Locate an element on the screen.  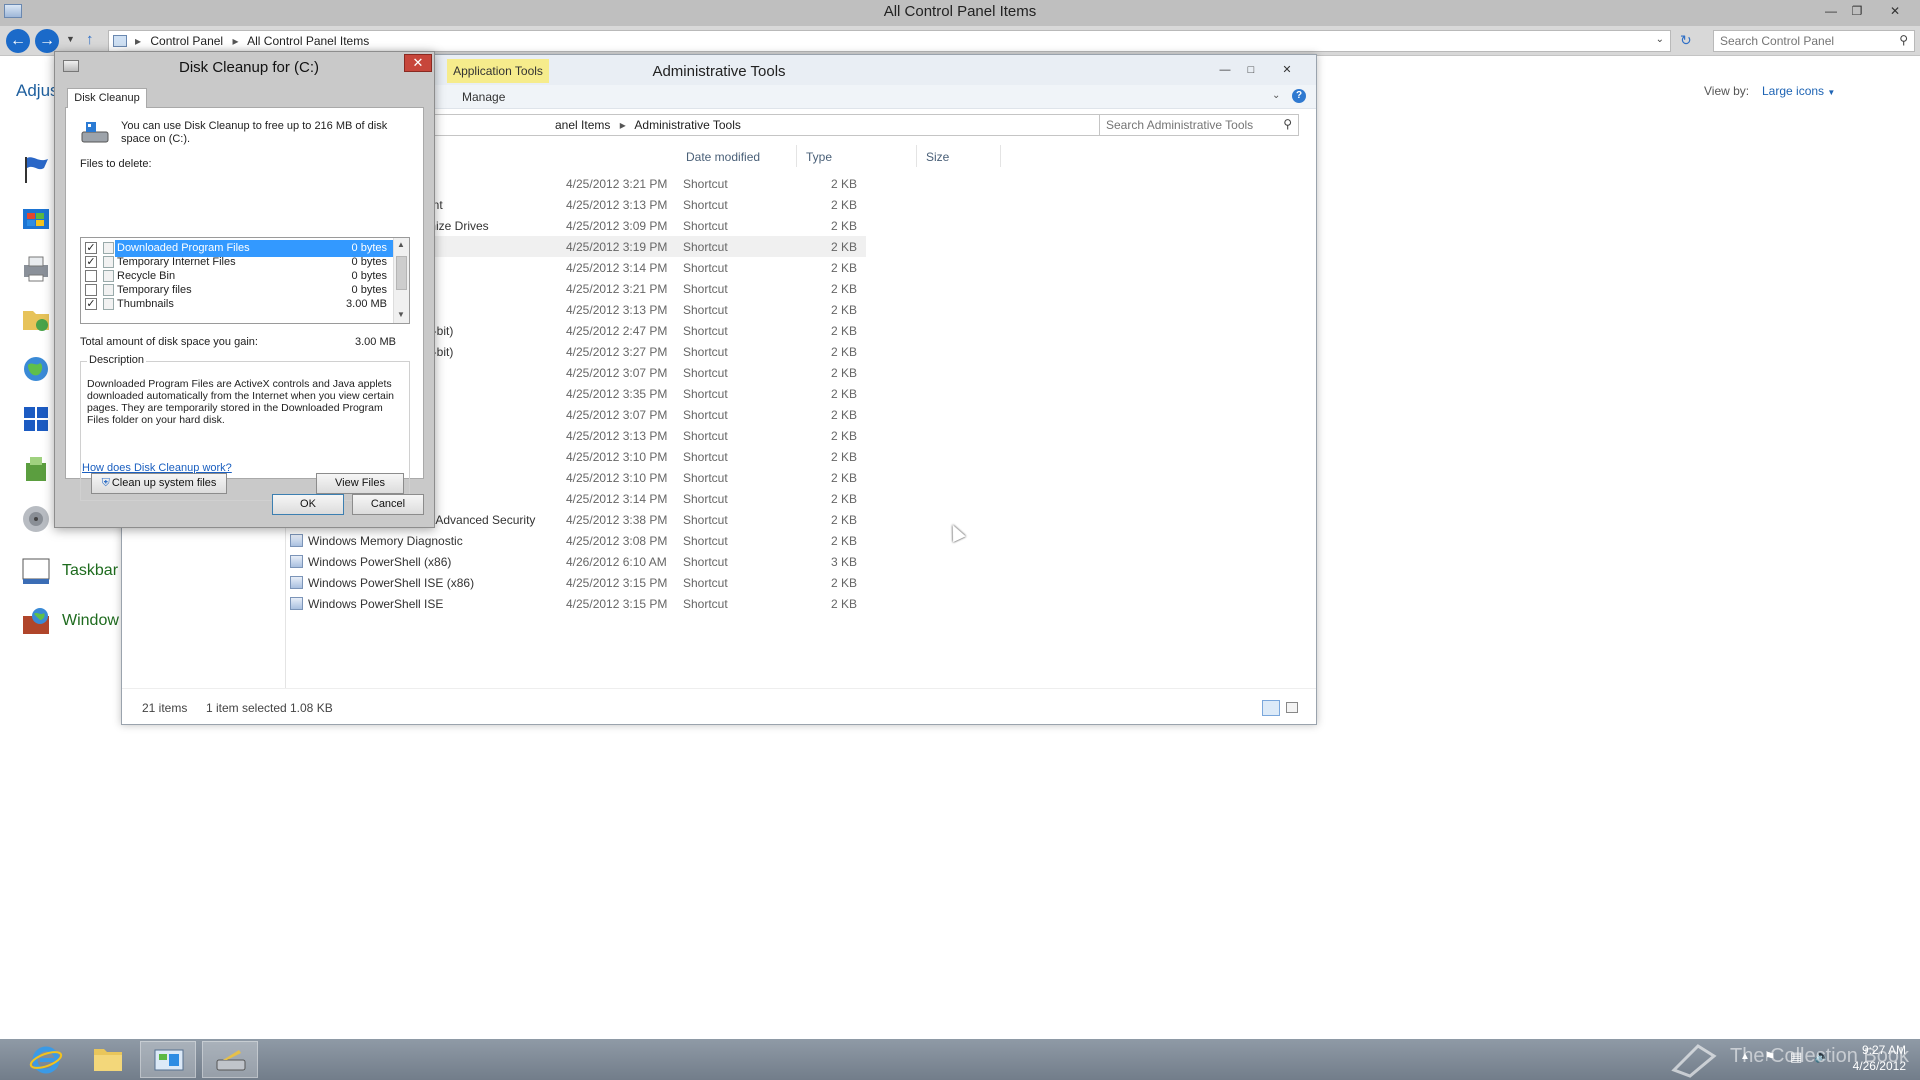
disk-cleanup-close-button: ✕ is located at coordinates (418, 63).